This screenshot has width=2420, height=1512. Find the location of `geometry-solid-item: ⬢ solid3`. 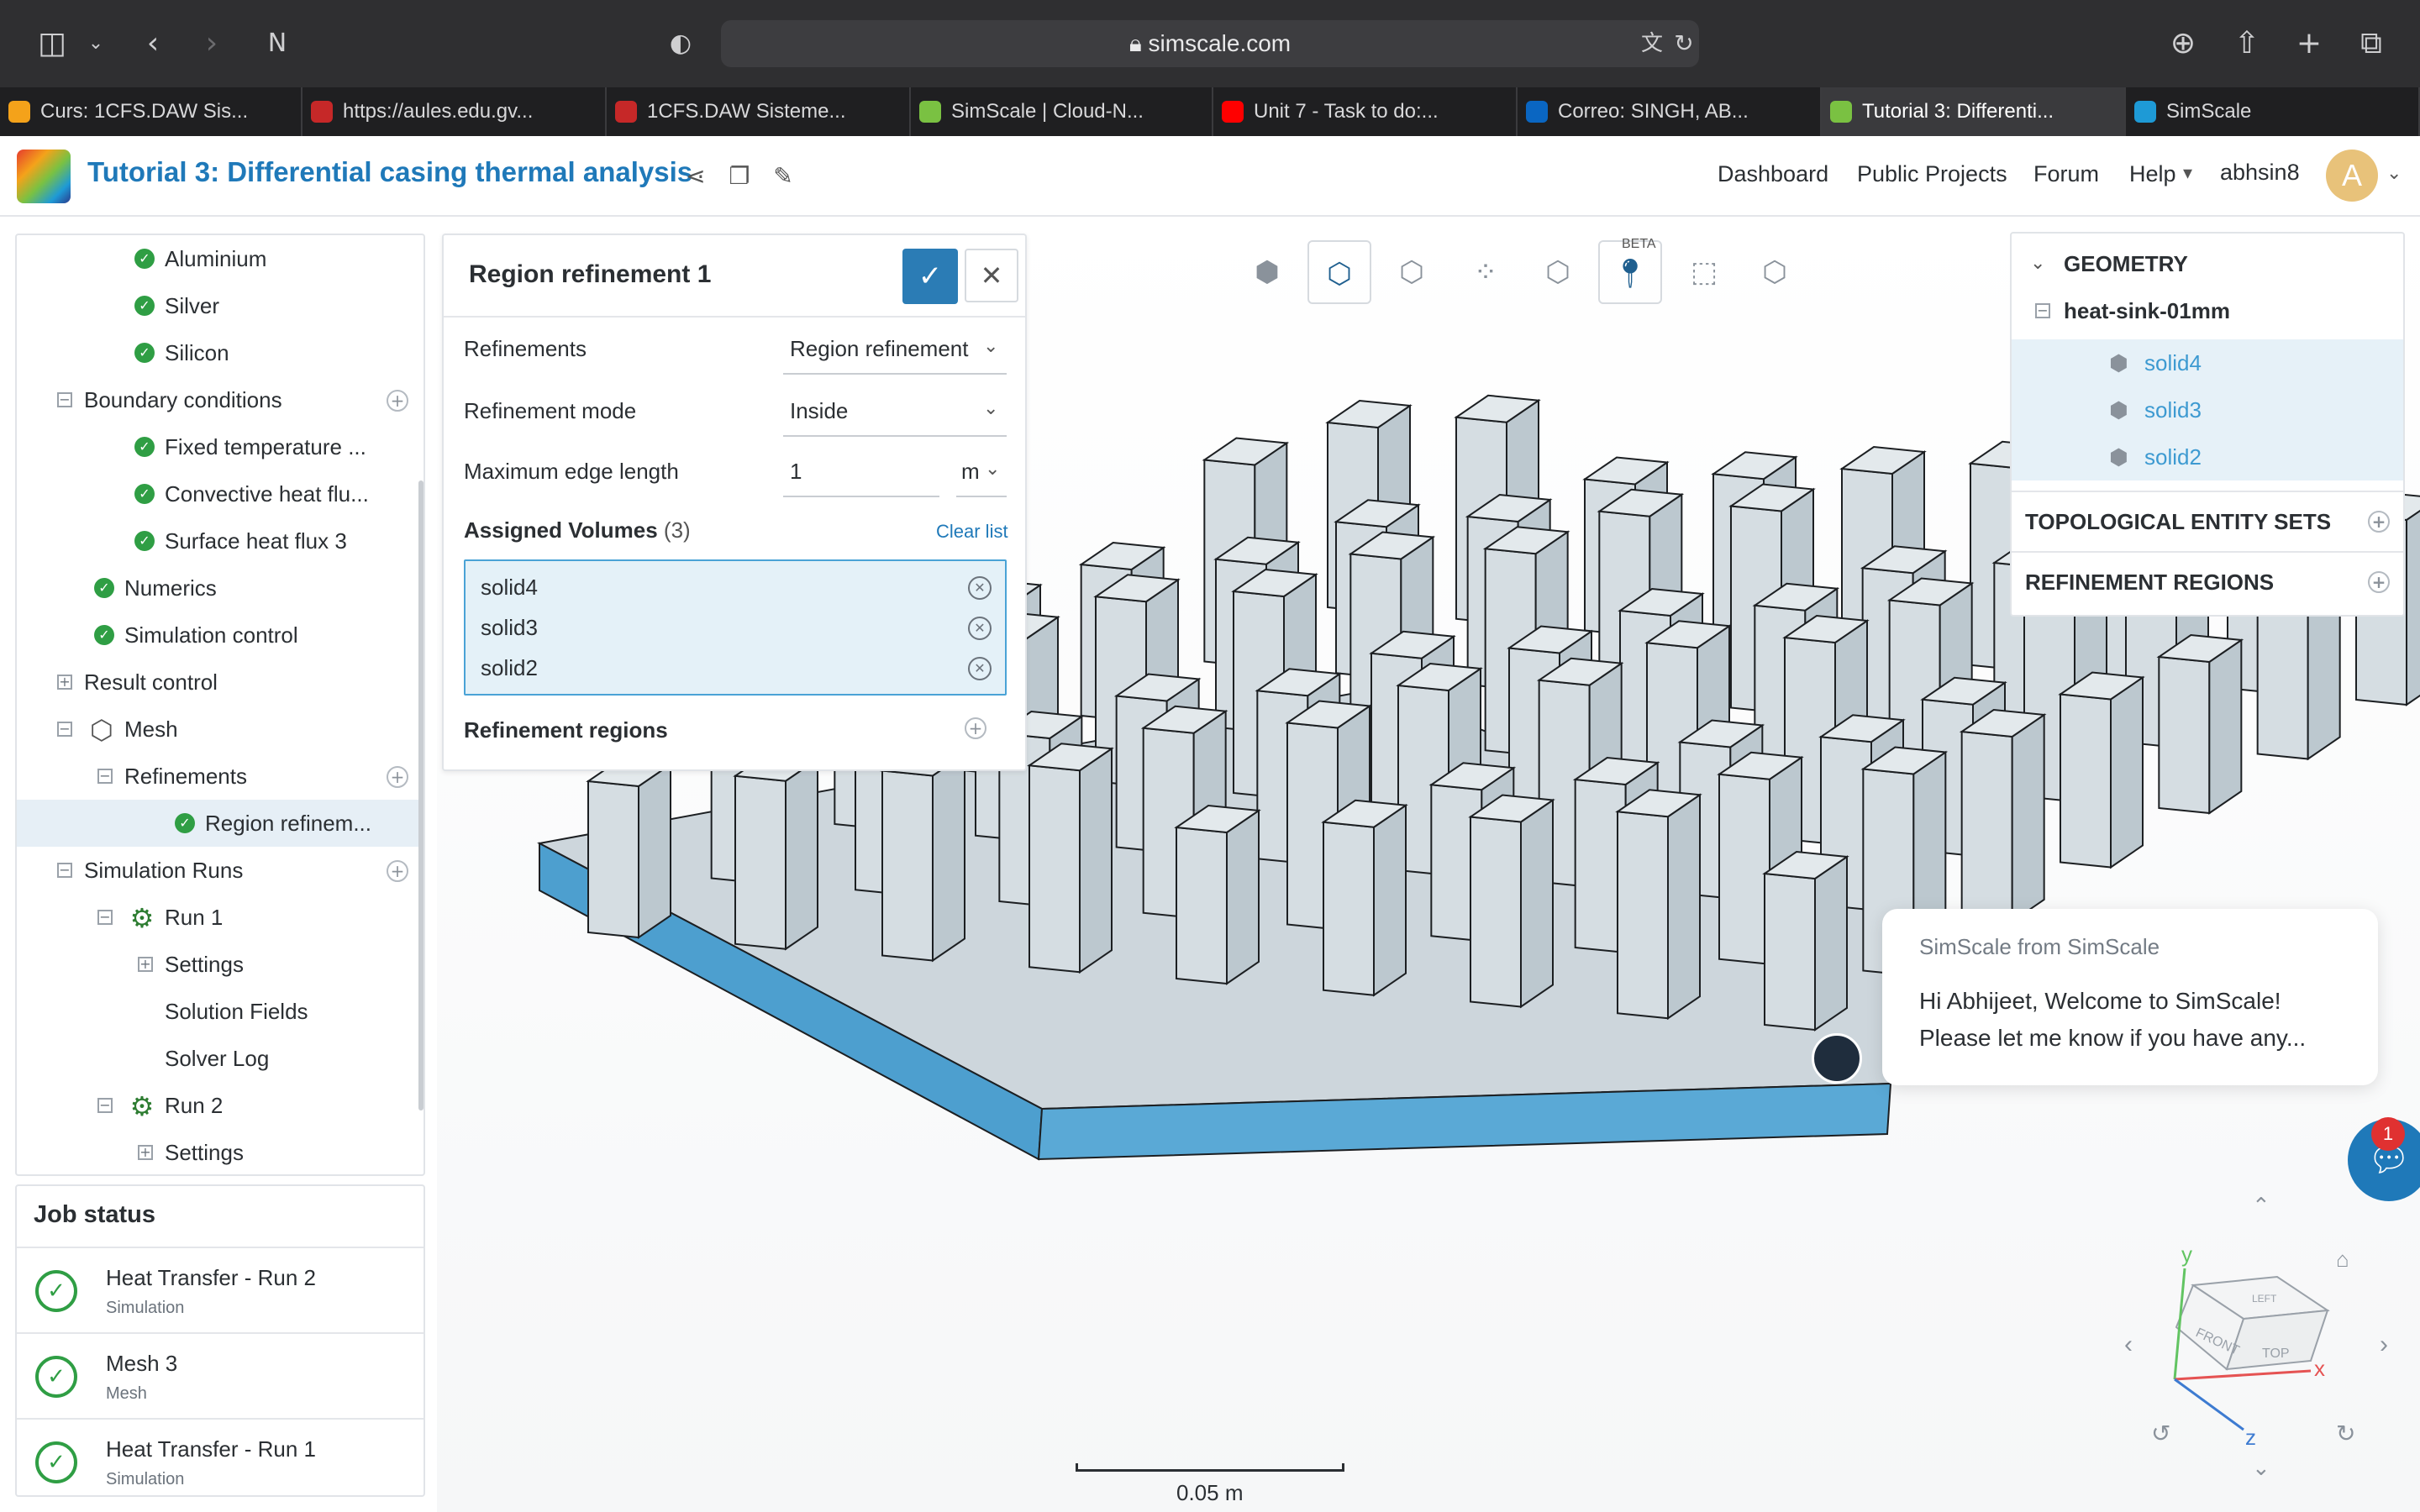

geometry-solid-item: ⬢ solid3 is located at coordinates (2208, 409).